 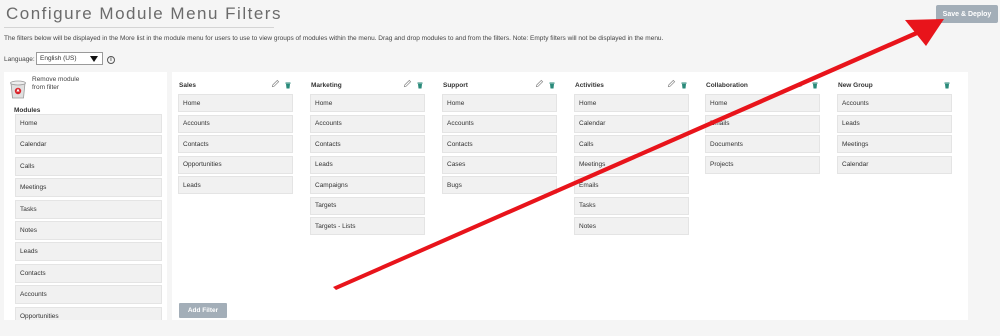 I want to click on group-item-list: Home Emails Documents Projects, so click(x=763, y=134).